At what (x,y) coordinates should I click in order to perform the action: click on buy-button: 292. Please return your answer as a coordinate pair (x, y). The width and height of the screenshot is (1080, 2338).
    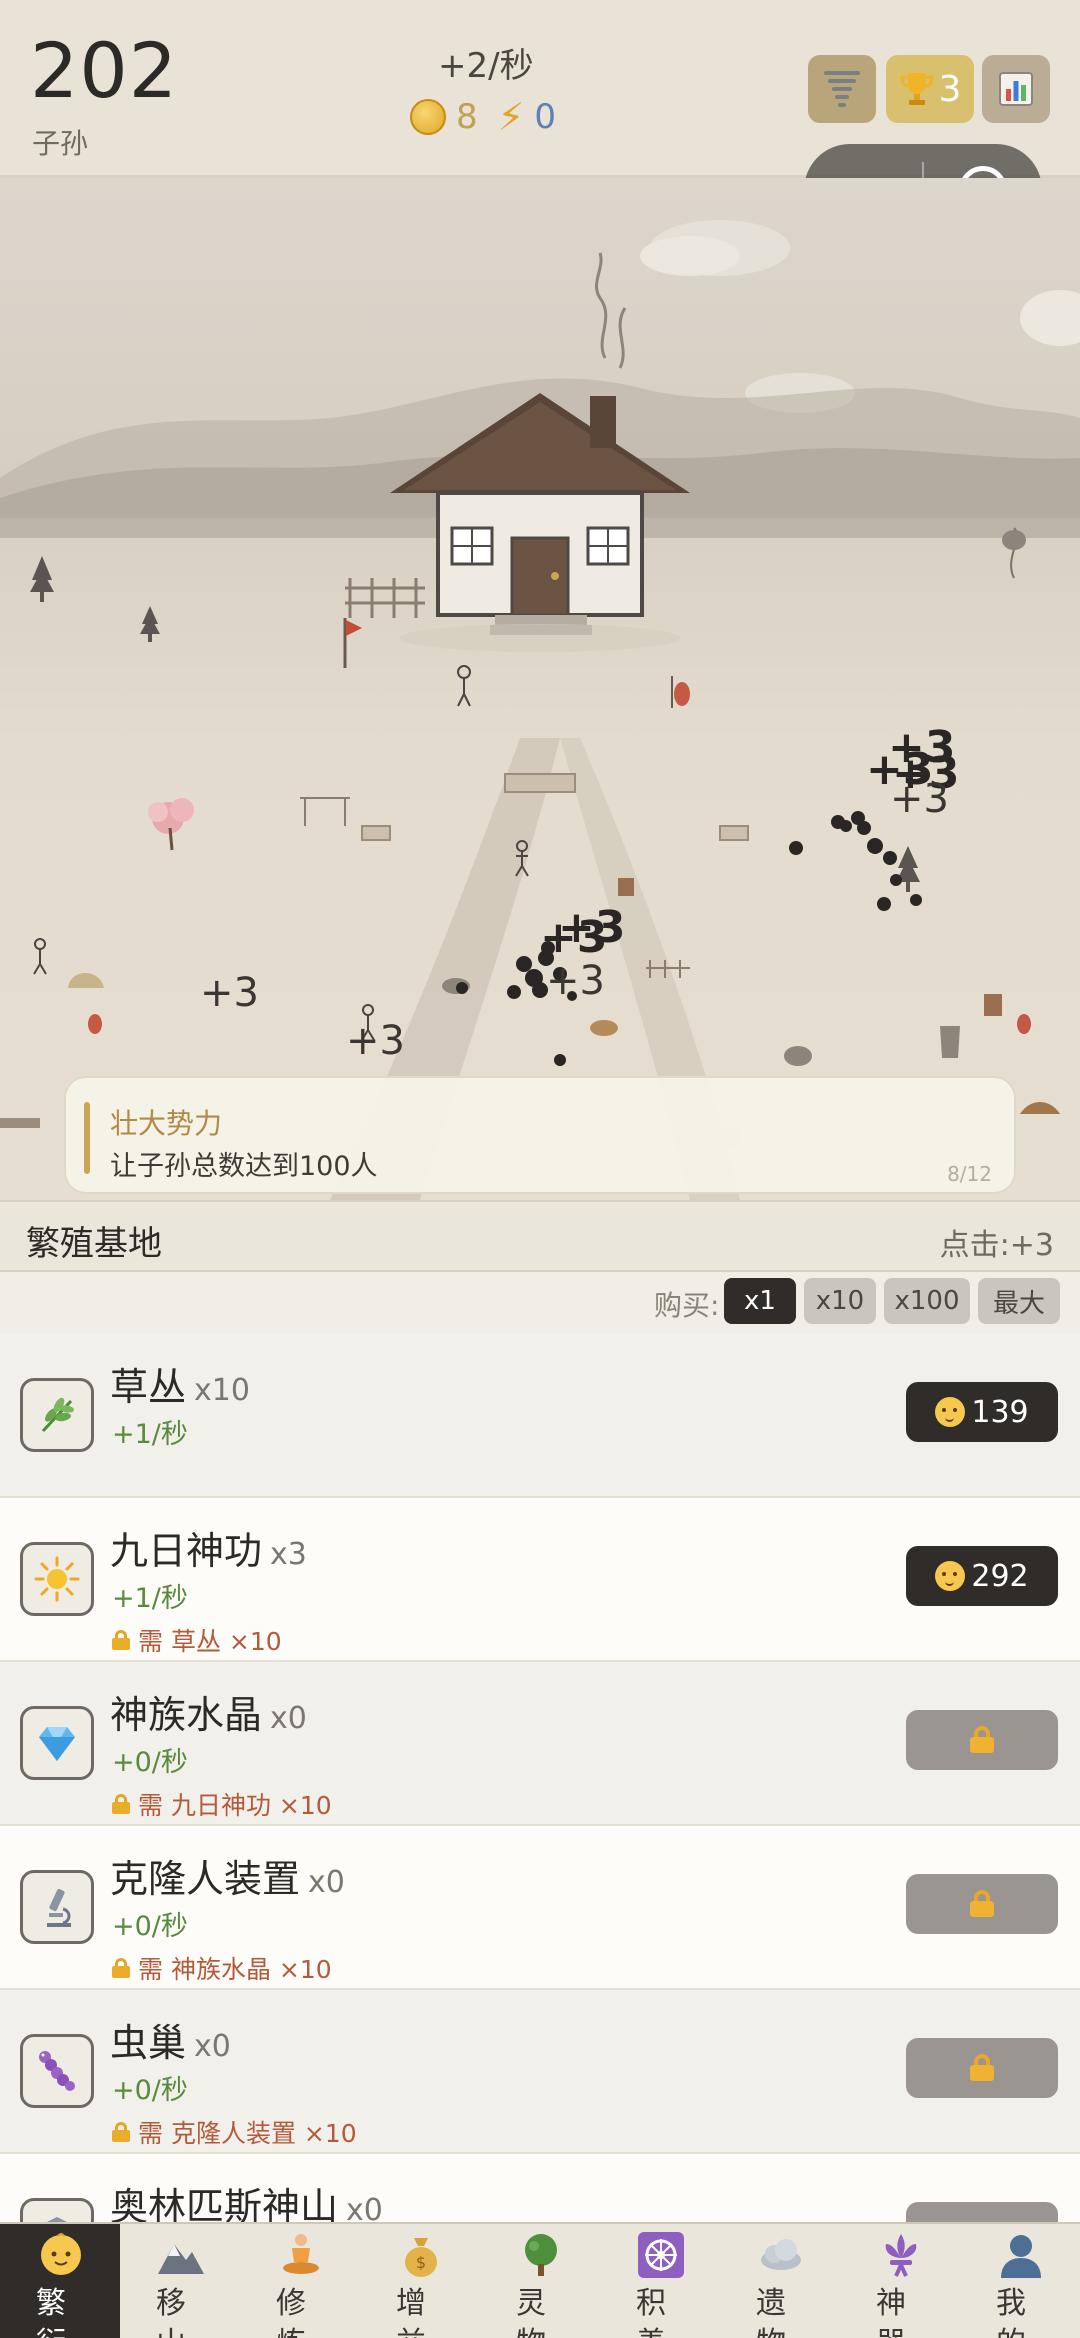
    Looking at the image, I should click on (982, 1576).